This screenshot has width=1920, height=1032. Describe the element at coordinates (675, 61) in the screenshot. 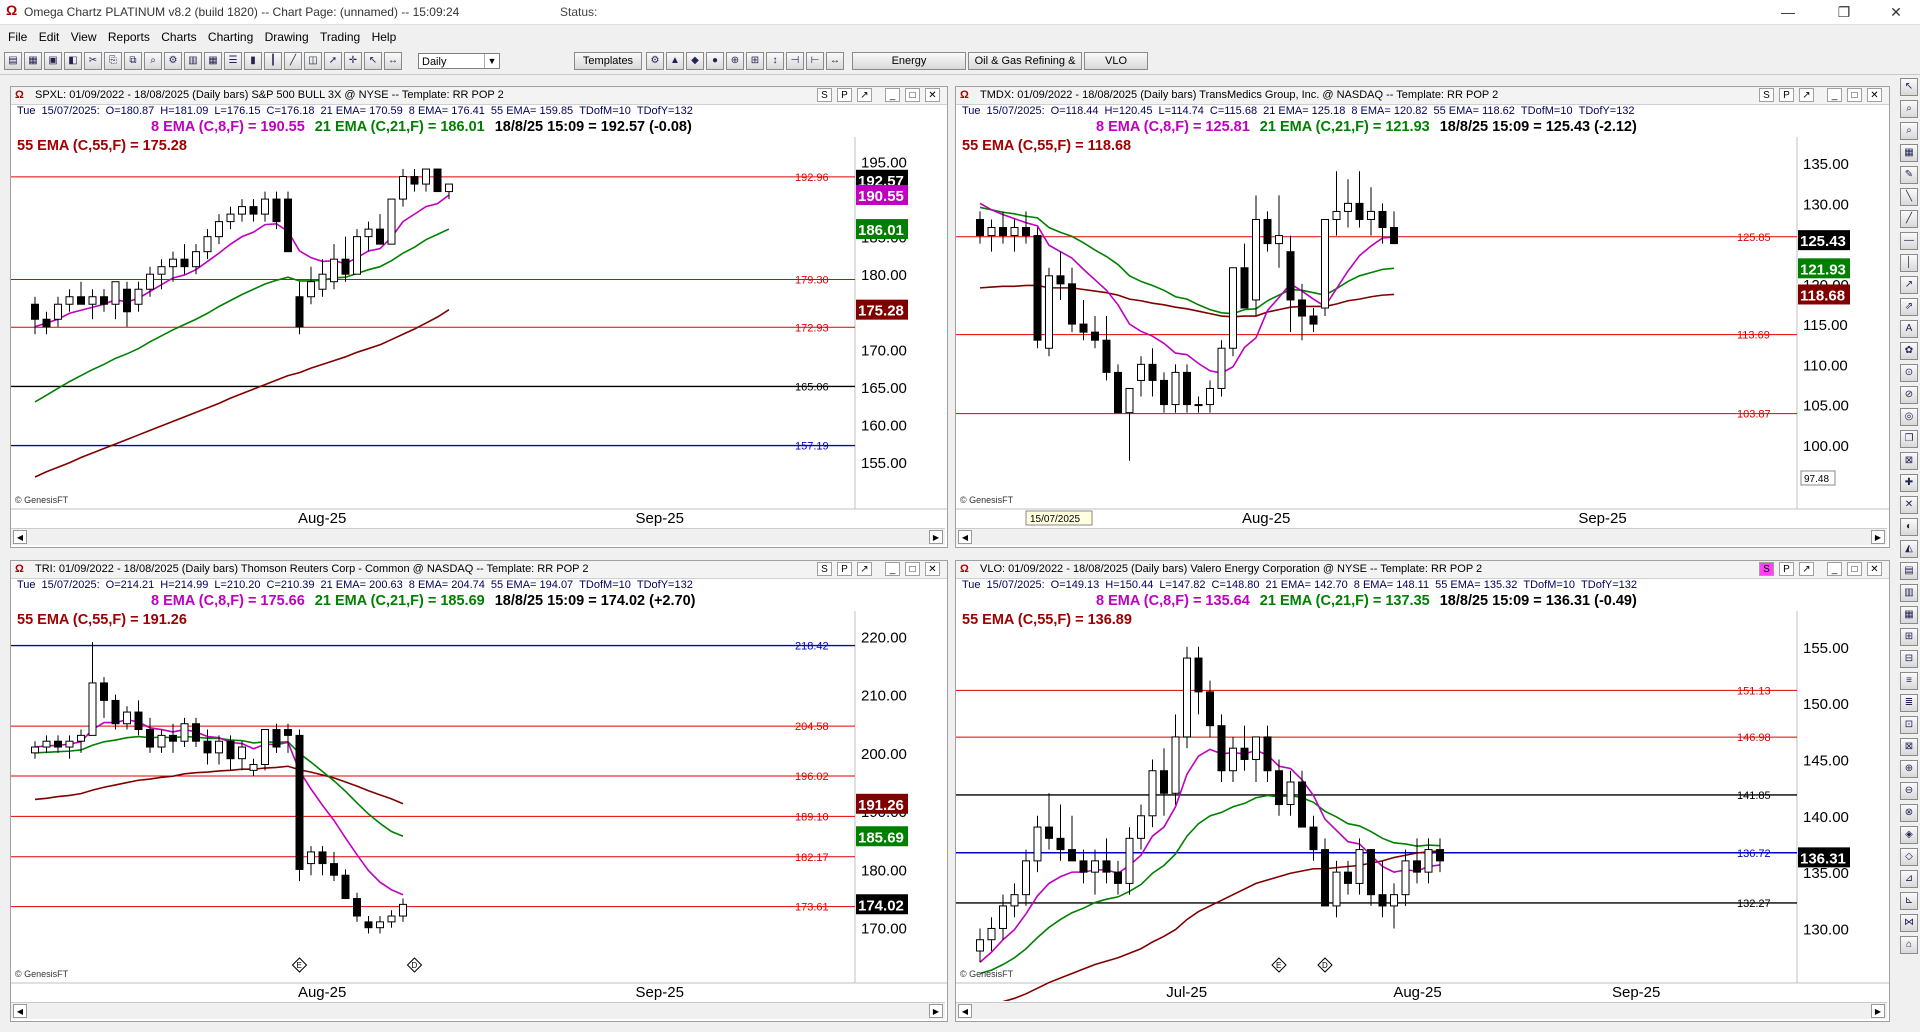

I see `toolbar-tool-1-icon: ▲` at that location.